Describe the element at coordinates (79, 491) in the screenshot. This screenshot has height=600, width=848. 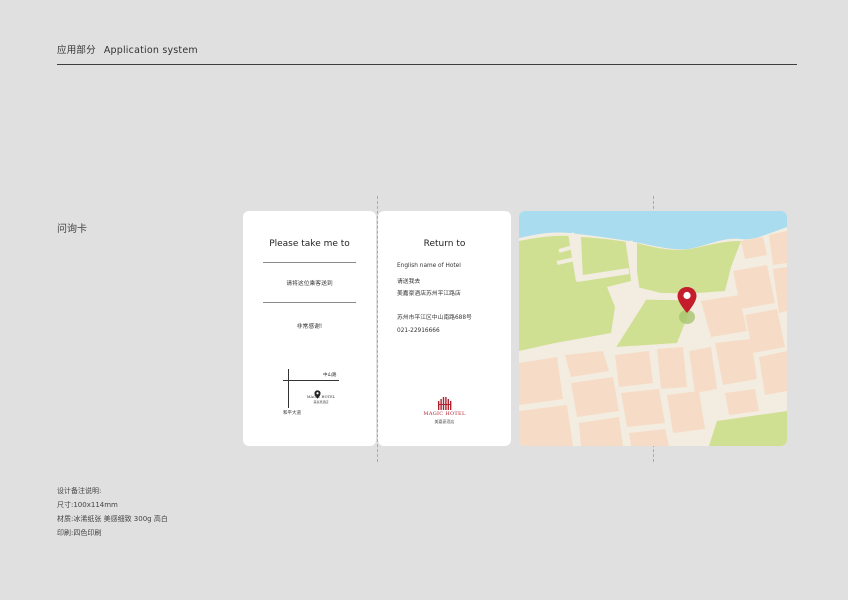
I see `notes-heading: 设计备注说明:` at that location.